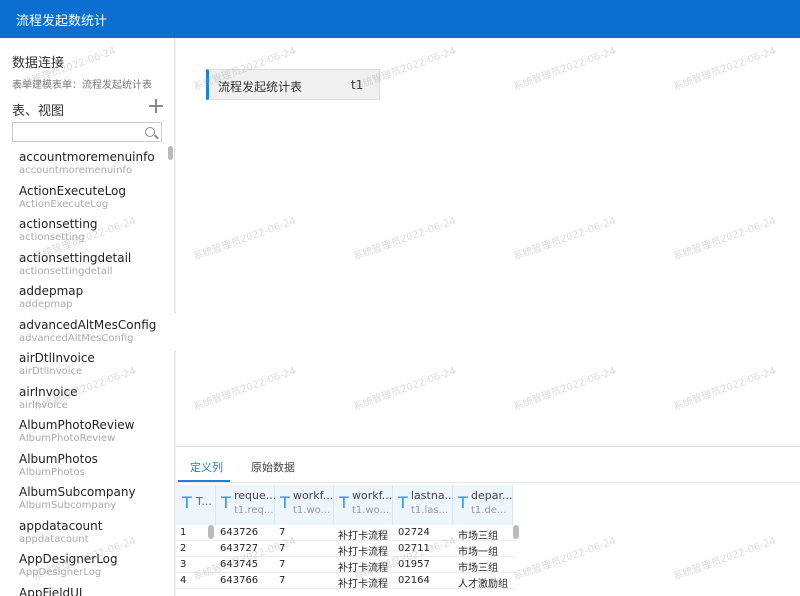 This screenshot has width=800, height=596. I want to click on table-list-item: AlbumPhotoReview AlbumPhotoReview, so click(85, 431).